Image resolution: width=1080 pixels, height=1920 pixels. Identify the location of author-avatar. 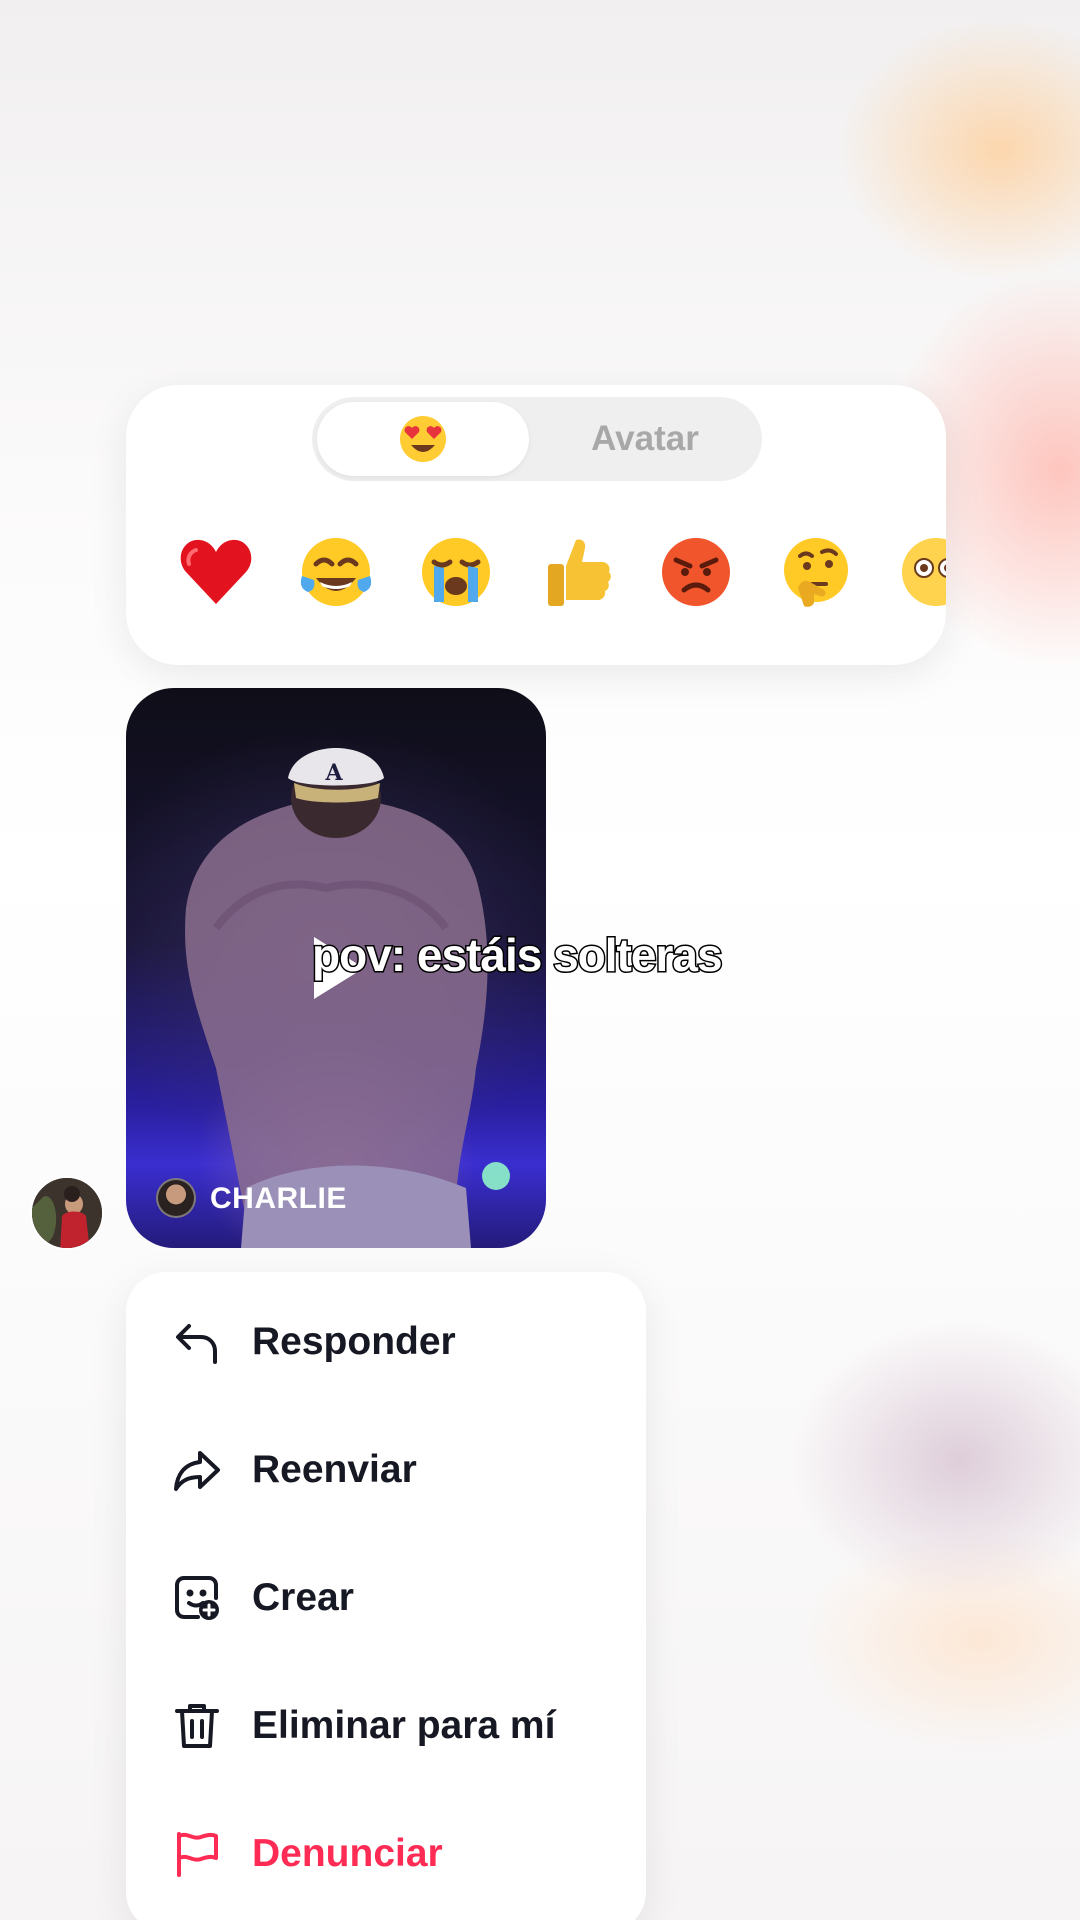
(176, 1198).